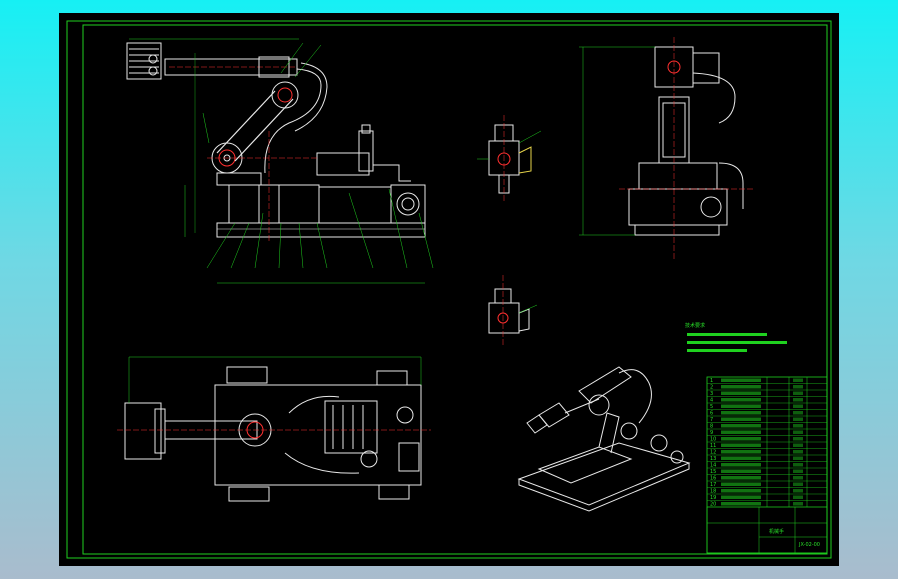 This screenshot has width=898, height=579. What do you see at coordinates (711, 433) in the screenshot?
I see `bom-row-number: 9` at bounding box center [711, 433].